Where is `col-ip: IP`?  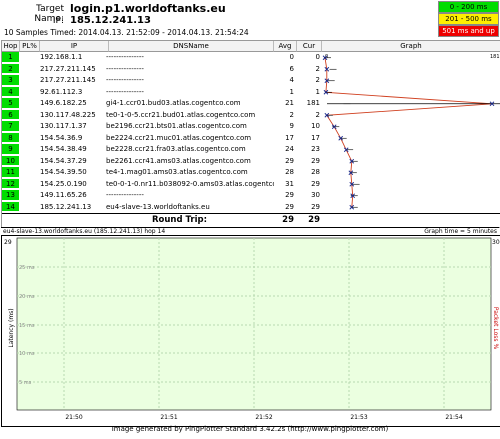 col-ip: IP is located at coordinates (74, 46).